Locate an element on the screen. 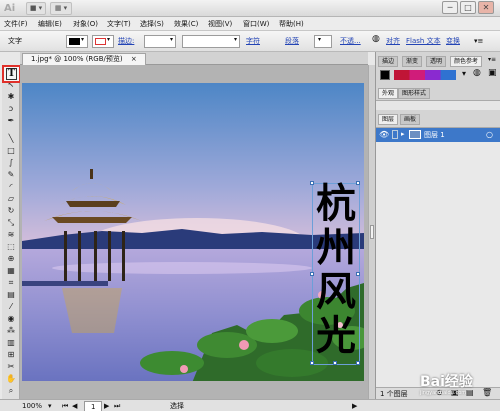 This screenshot has height=411, width=500. base-color-swatch is located at coordinates (385, 75).